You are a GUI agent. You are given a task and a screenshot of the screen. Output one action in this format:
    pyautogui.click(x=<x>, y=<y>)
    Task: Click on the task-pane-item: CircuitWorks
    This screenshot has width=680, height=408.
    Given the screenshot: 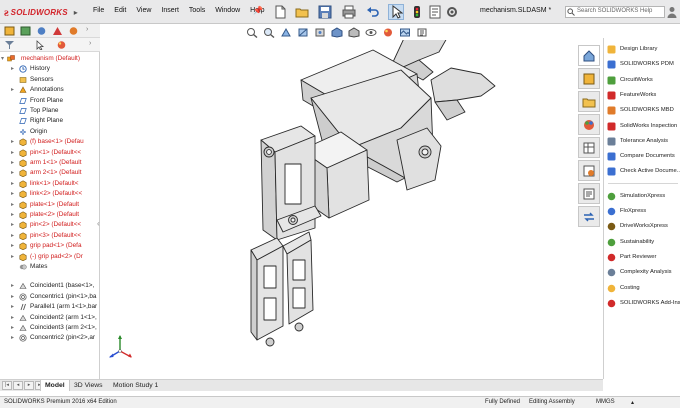 What is the action you would take?
    pyautogui.click(x=642, y=80)
    